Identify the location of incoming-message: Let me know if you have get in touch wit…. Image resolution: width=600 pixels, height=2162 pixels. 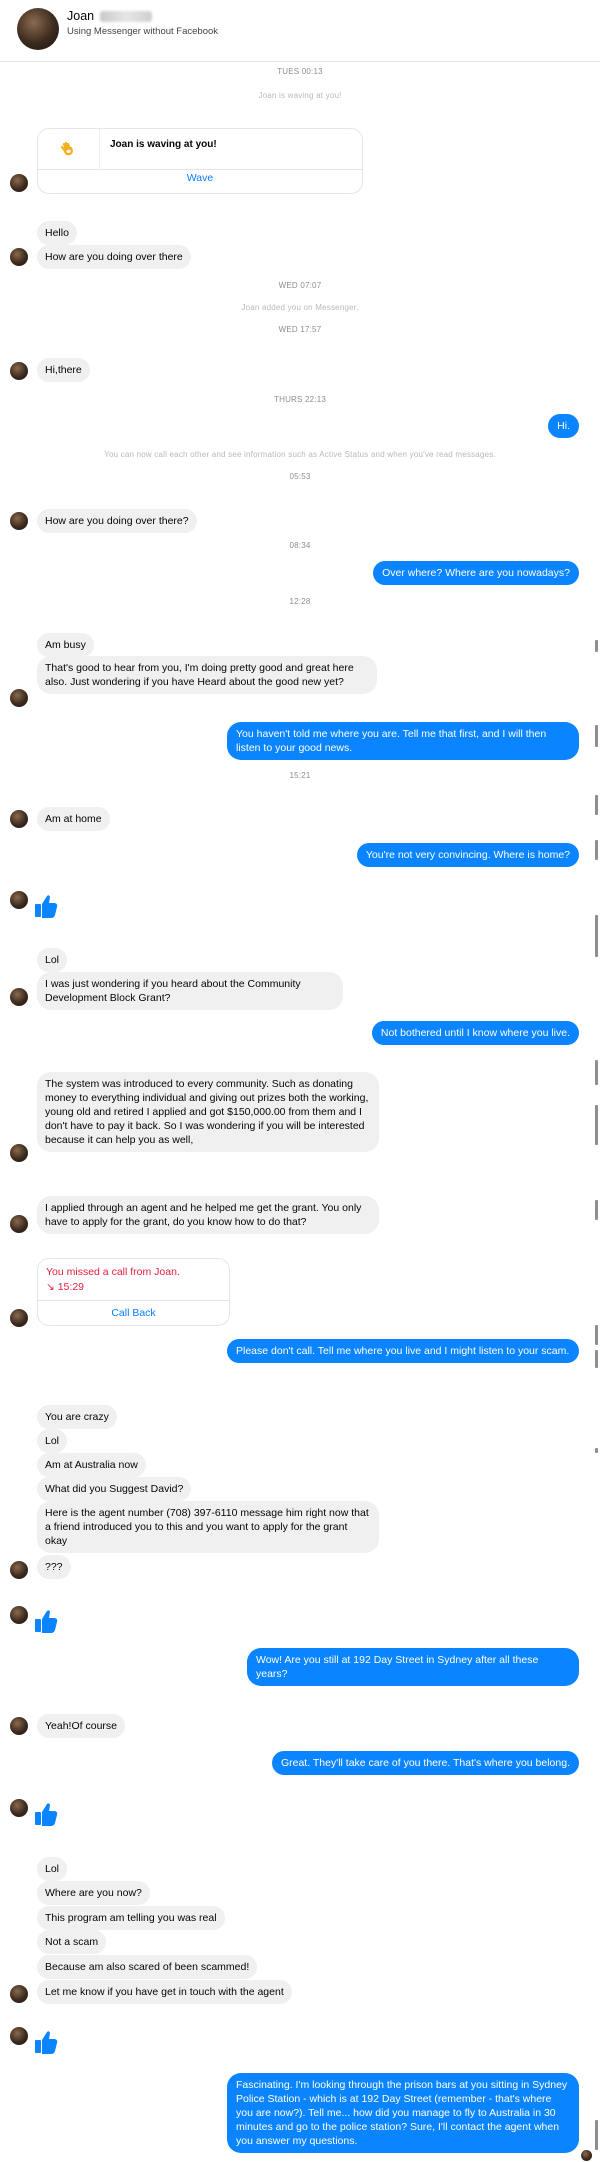
(164, 1992).